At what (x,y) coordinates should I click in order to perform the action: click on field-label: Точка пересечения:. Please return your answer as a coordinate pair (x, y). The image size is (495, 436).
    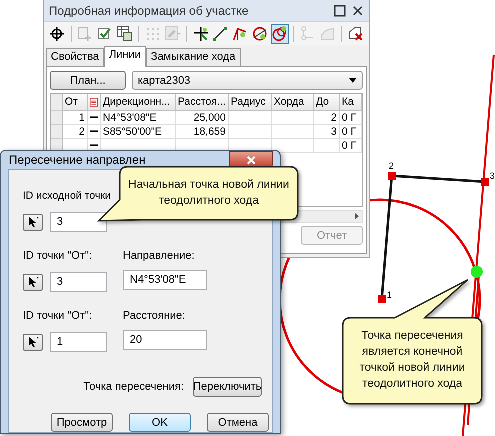
    Looking at the image, I should click on (134, 387).